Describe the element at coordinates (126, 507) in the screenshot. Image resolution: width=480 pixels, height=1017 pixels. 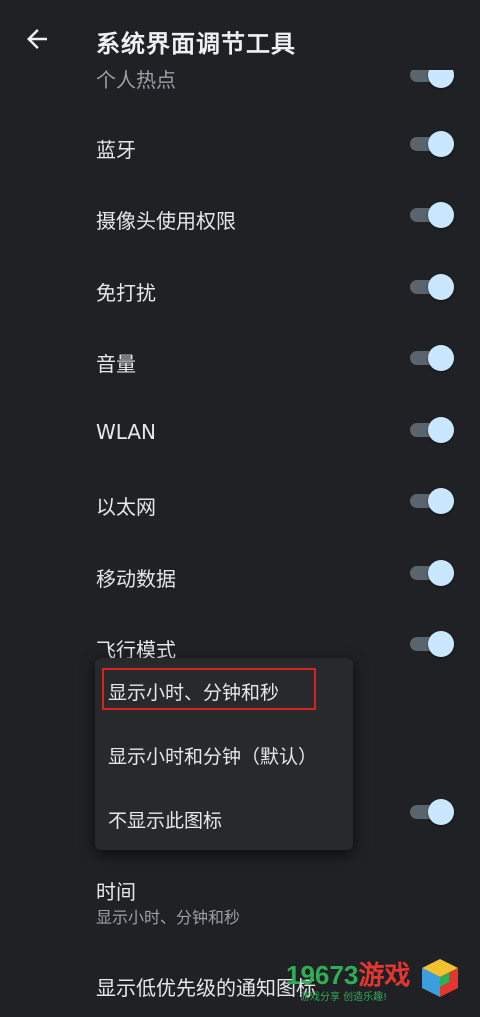
I see `settings-row-label: 以太网` at that location.